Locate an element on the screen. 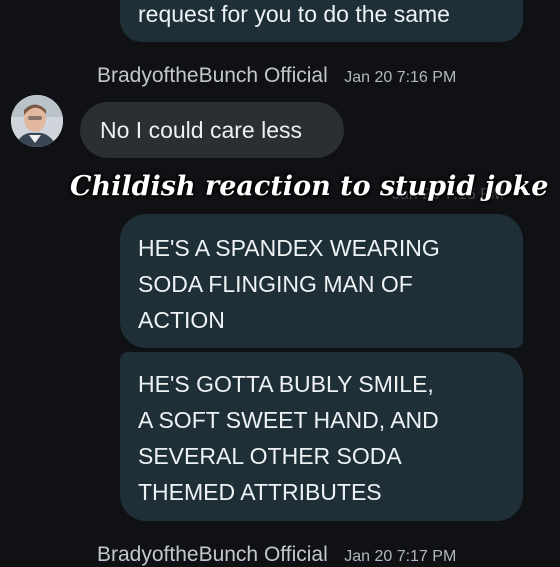 This screenshot has width=560, height=567. incoming-message-bubble: No I could care less is located at coordinates (212, 130).